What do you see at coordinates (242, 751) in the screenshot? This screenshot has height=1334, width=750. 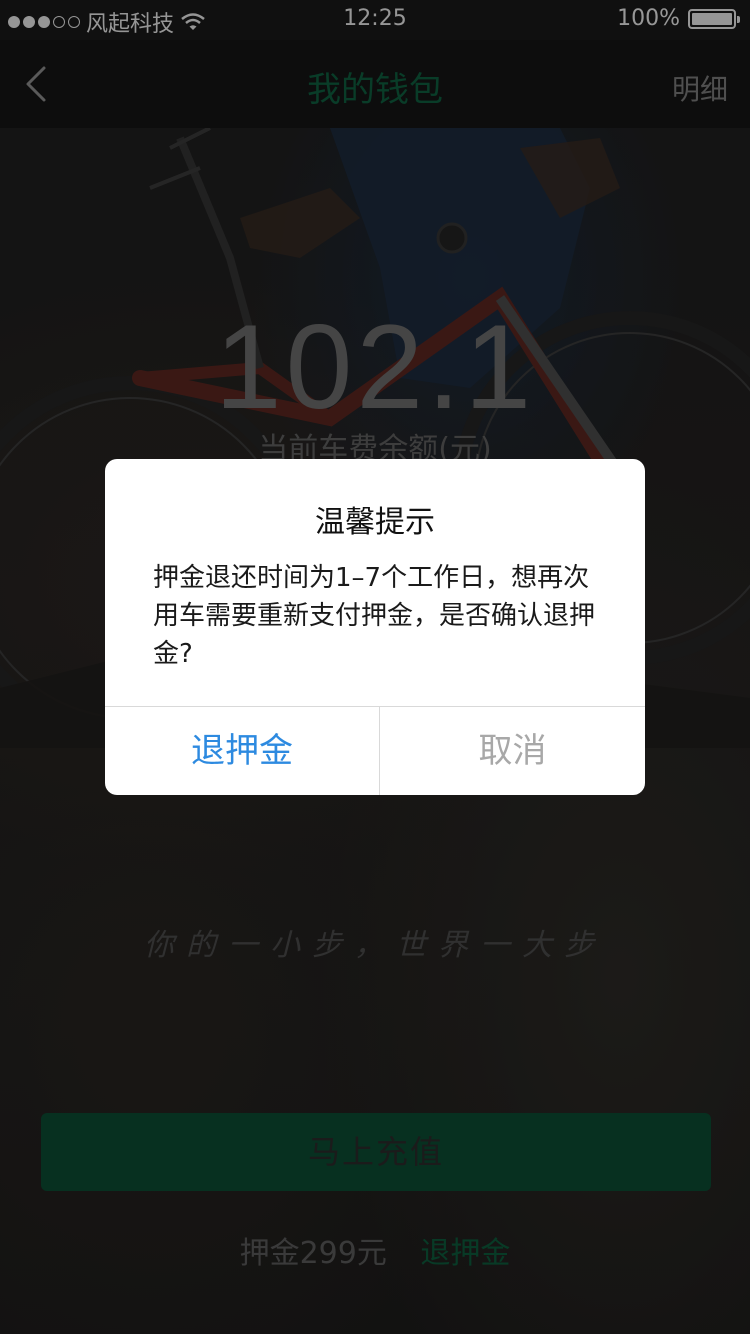 I see `confirm-refund-button: 退押金` at bounding box center [242, 751].